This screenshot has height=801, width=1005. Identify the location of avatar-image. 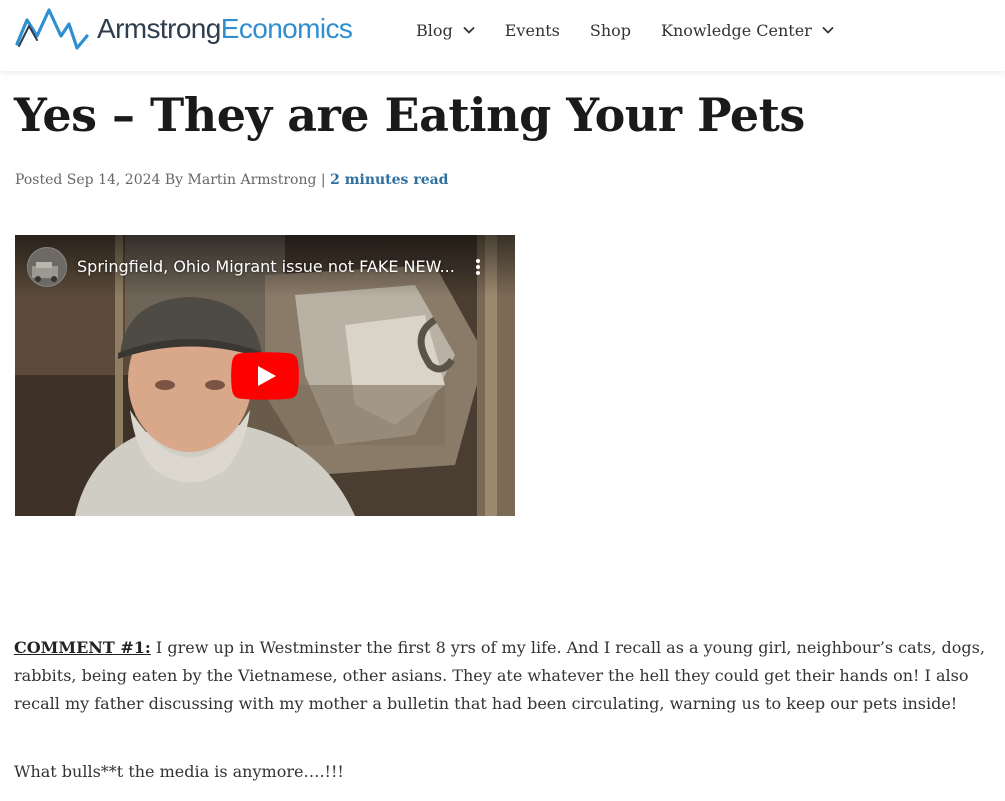
(47, 267).